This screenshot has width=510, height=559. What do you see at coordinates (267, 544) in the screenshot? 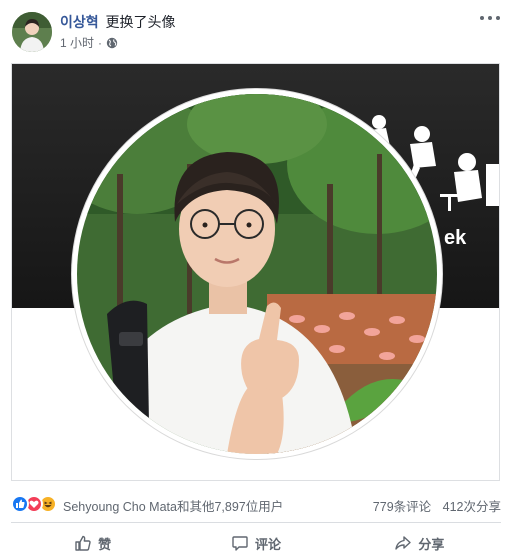
I see `comment-label: 评论` at bounding box center [267, 544].